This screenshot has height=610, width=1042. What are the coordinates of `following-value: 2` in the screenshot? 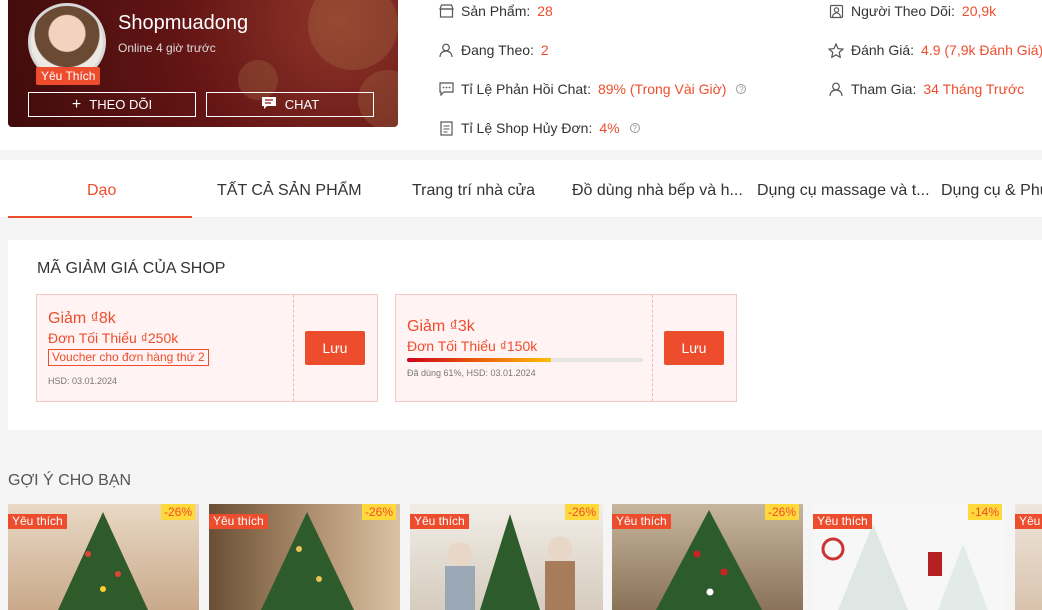 It's located at (544, 50).